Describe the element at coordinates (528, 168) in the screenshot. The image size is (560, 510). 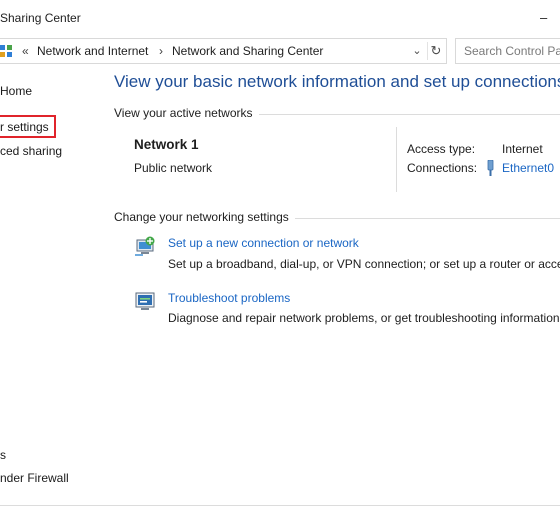
I see `ethernet-connection-link: Ethernet0` at that location.